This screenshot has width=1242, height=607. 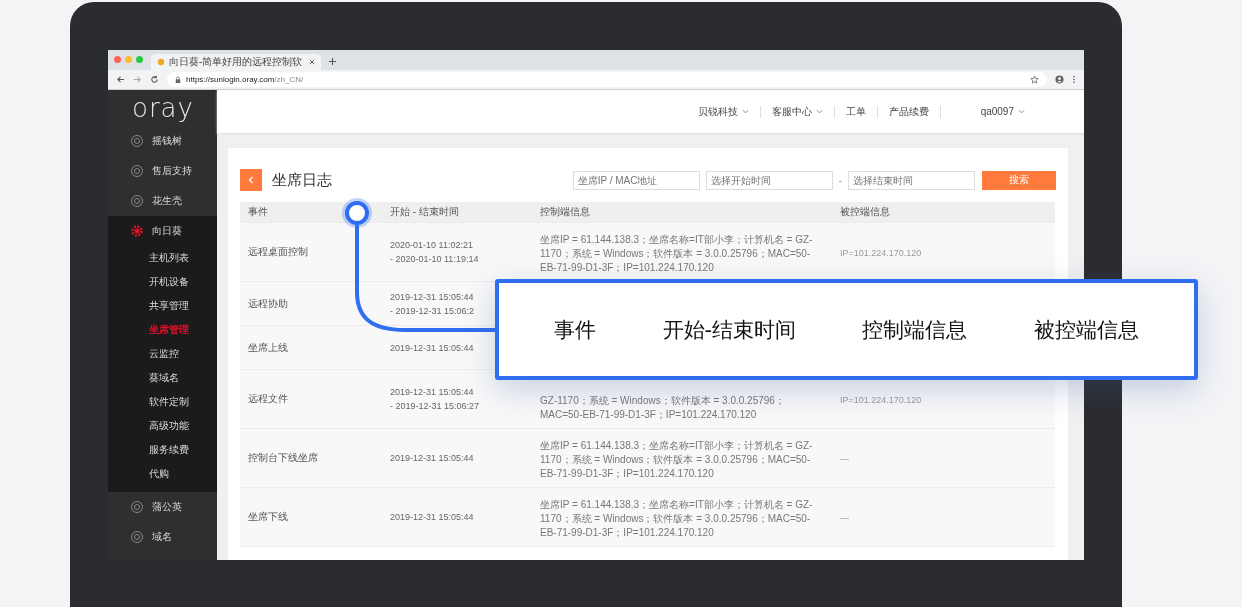 What do you see at coordinates (162, 537) in the screenshot?
I see `sidebar-item: 域名` at bounding box center [162, 537].